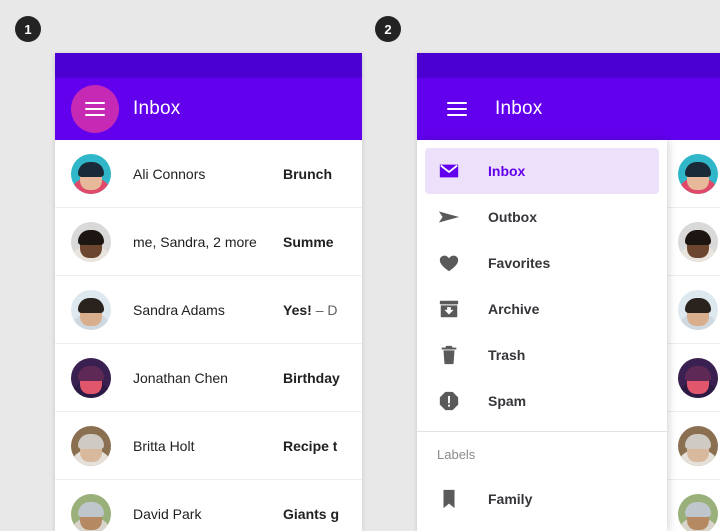 This screenshot has height=531, width=720. I want to click on email-subject: Summe, so click(308, 241).